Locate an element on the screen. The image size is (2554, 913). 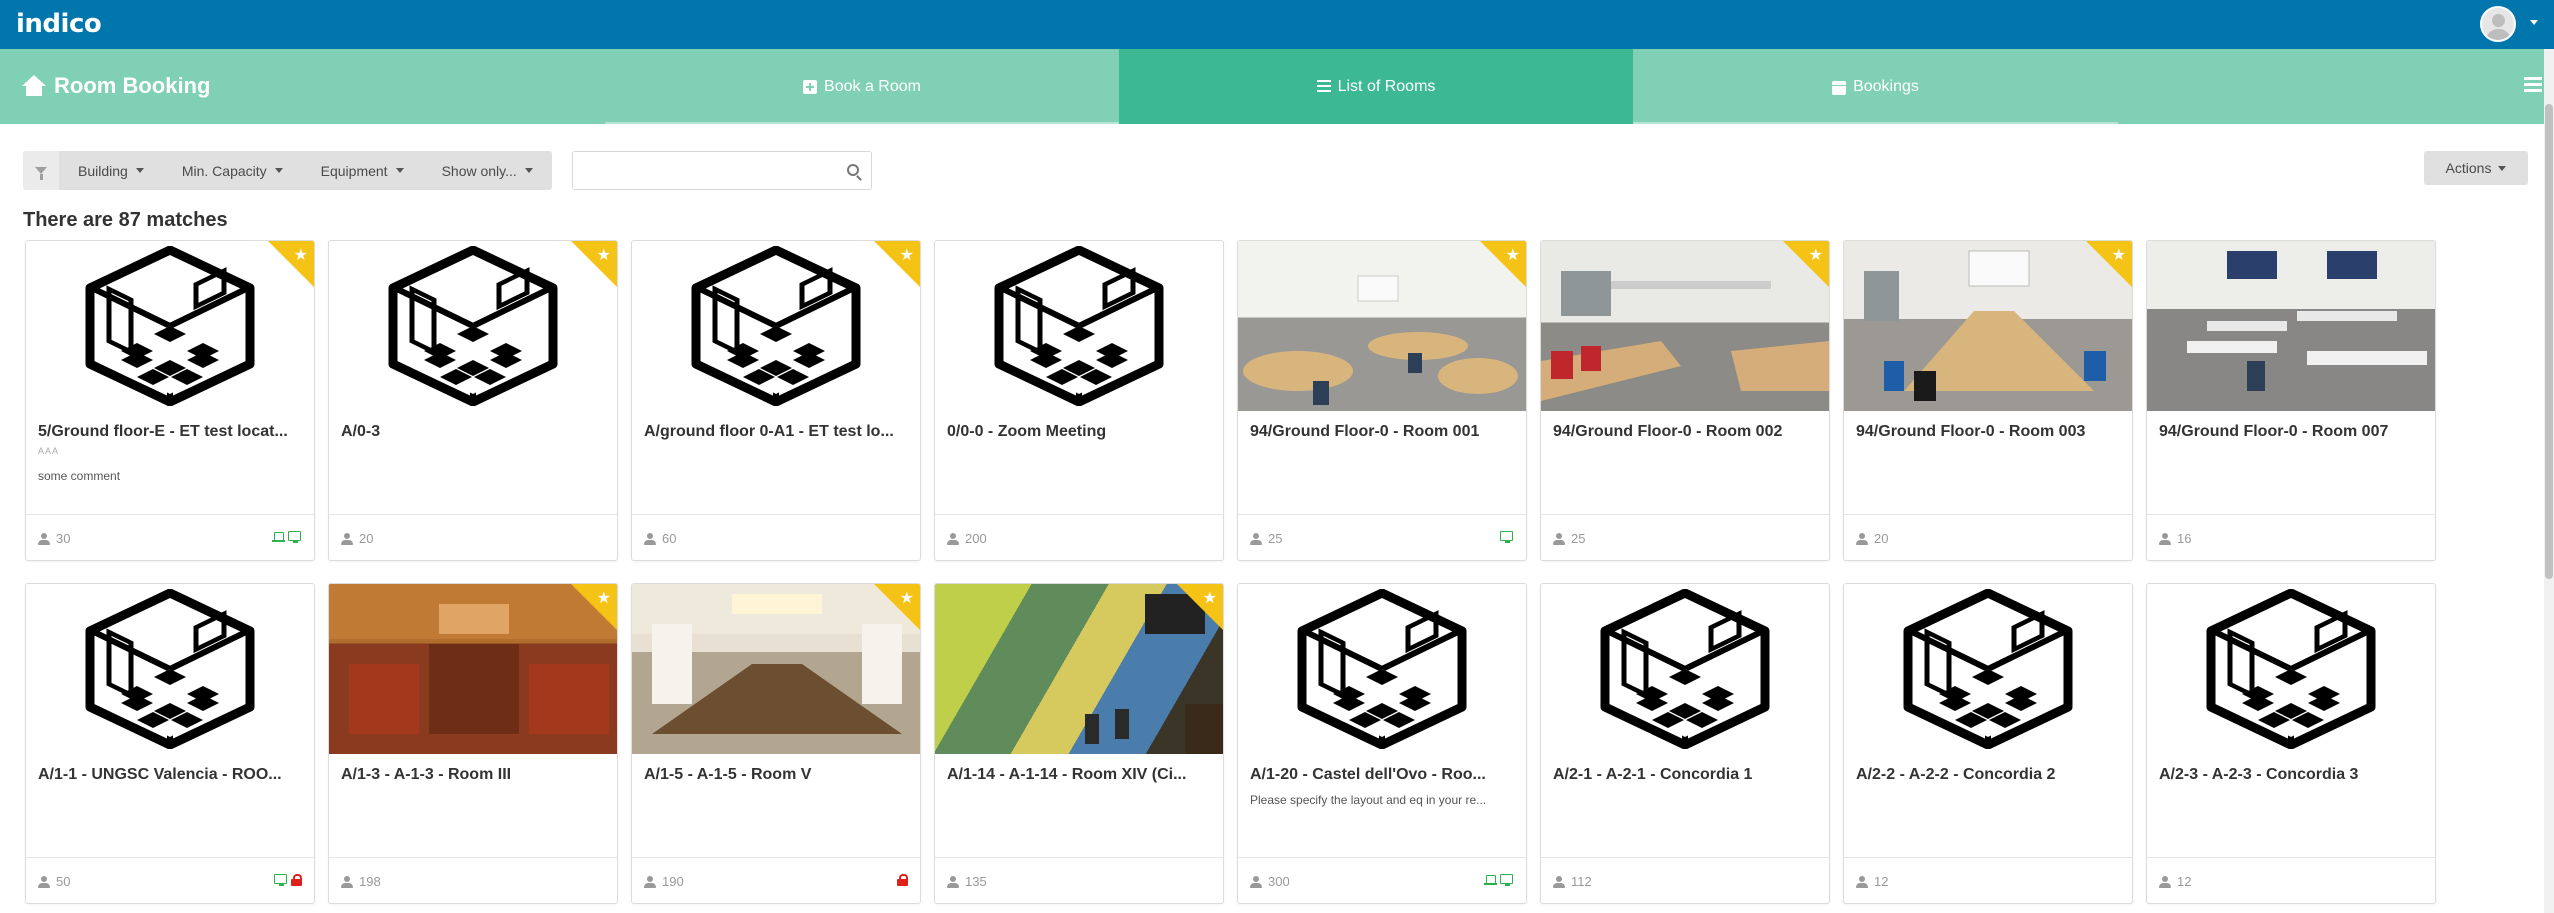
room-card: A/2-1 - A-2-1 - Concordia 1 112 is located at coordinates (1685, 743).